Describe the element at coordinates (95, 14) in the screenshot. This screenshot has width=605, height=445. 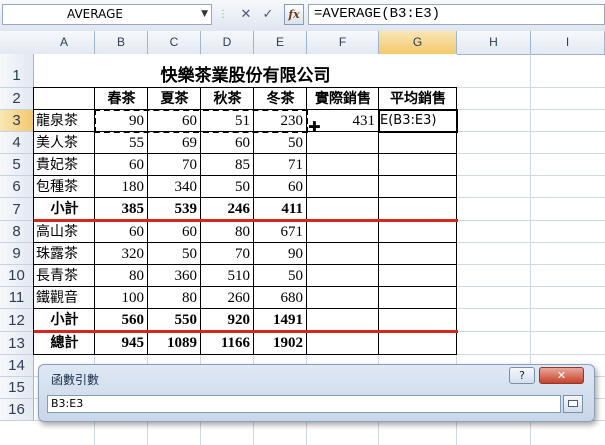
I see `name-box-text: AVERAGE` at that location.